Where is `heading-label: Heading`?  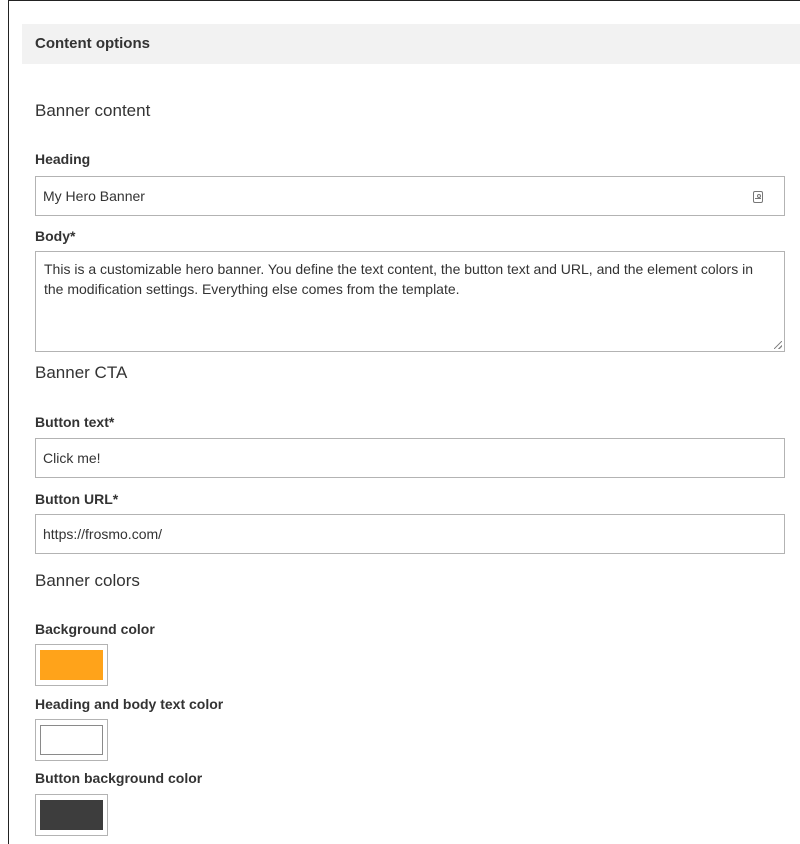
heading-label: Heading is located at coordinates (63, 159).